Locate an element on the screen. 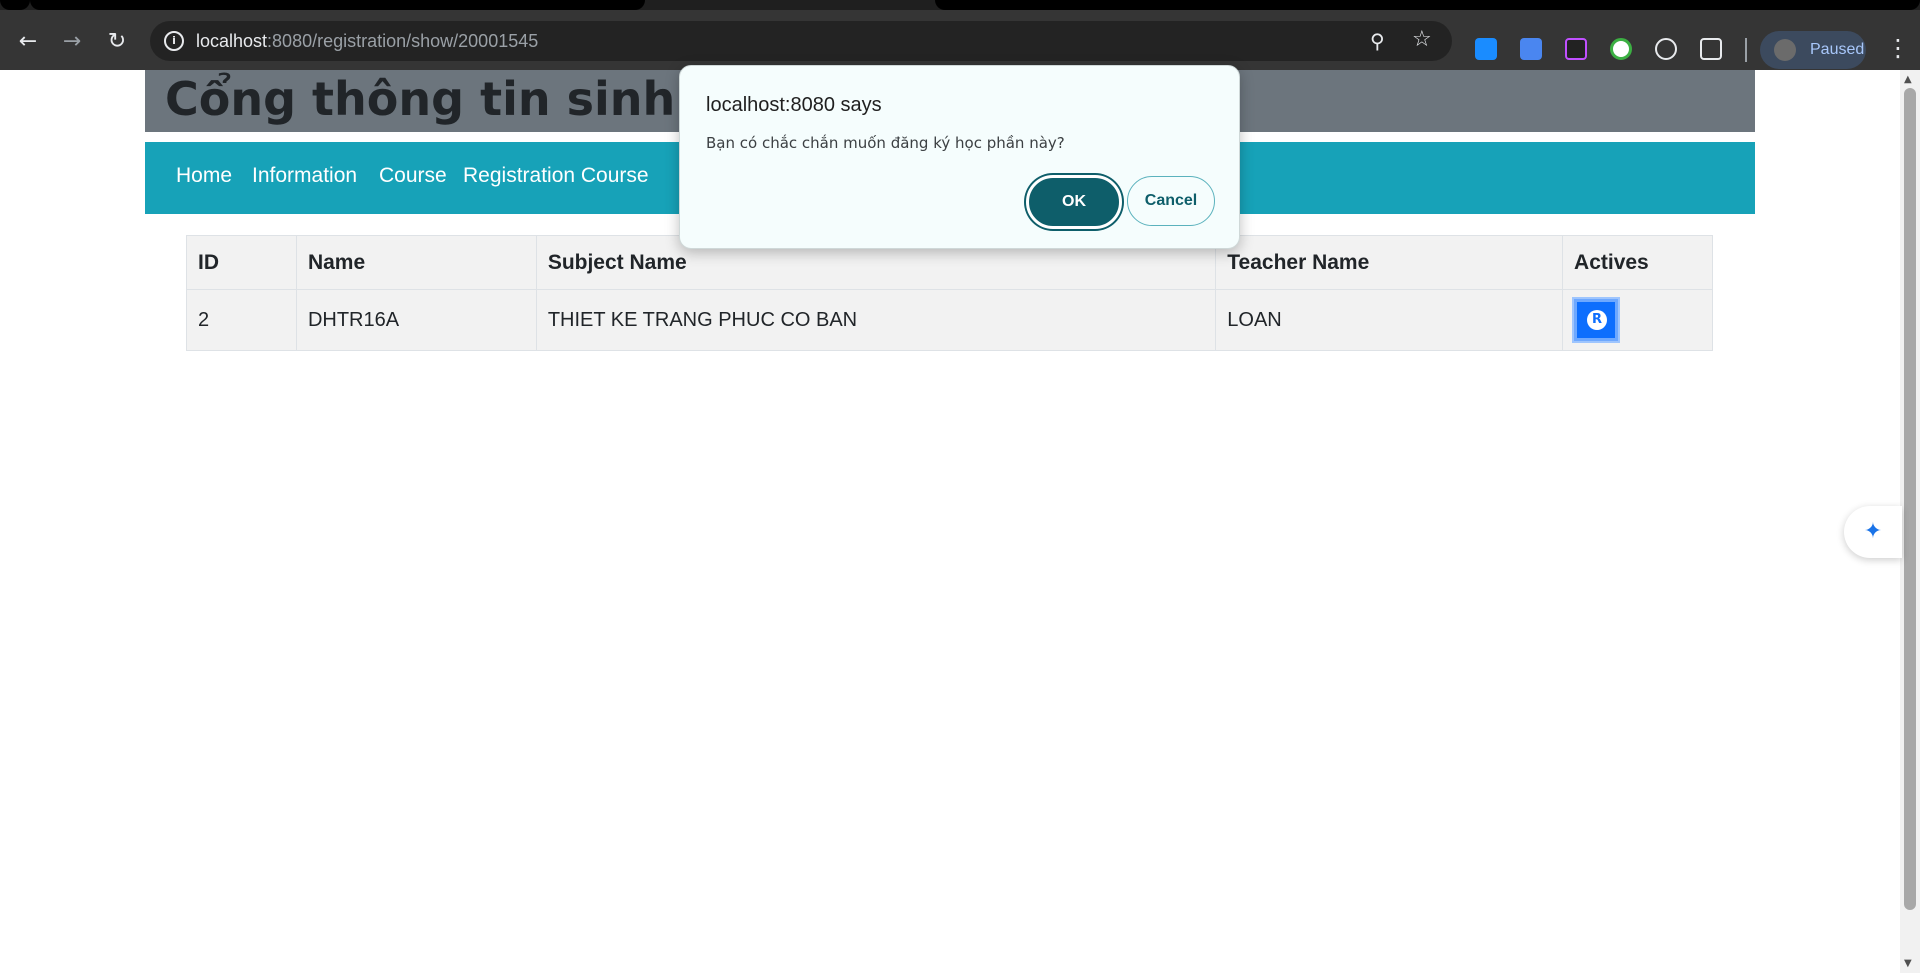 This screenshot has height=973, width=1920. header-id: ID is located at coordinates (241, 262).